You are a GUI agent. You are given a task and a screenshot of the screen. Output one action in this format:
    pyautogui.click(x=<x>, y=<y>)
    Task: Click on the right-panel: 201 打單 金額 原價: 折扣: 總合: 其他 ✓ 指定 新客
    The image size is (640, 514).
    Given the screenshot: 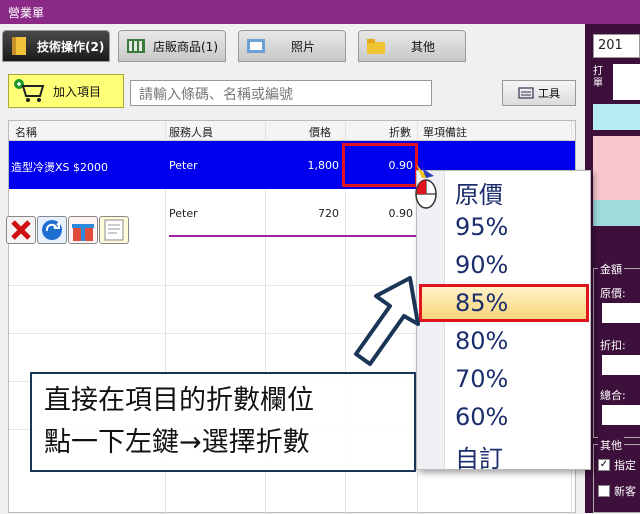 What is the action you would take?
    pyautogui.click(x=612, y=268)
    